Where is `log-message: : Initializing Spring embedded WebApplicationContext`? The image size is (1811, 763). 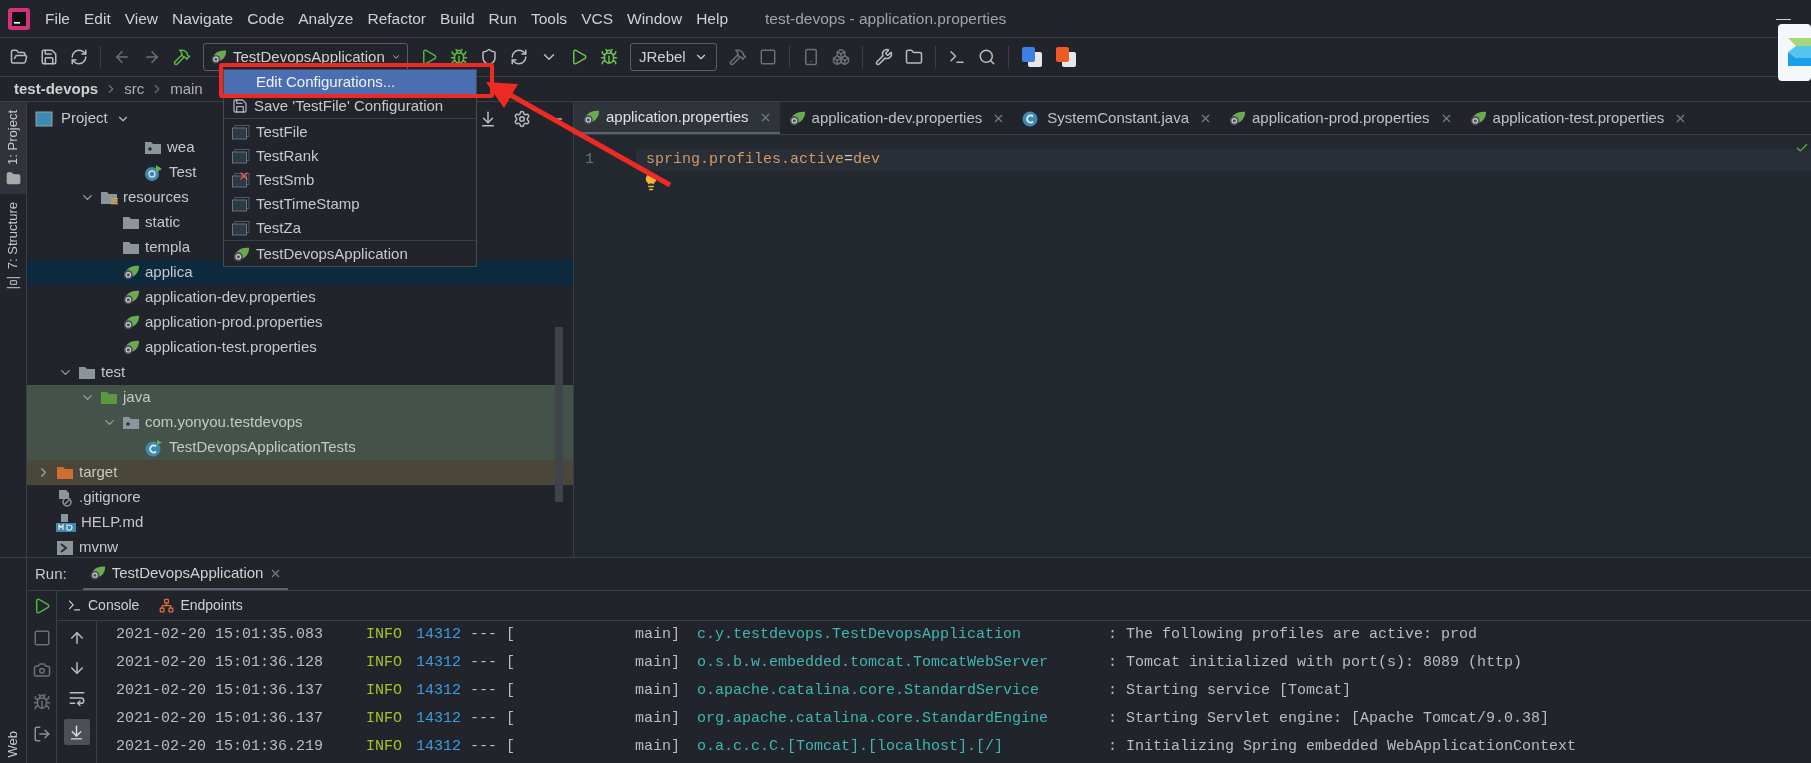
log-message: : Initializing Spring embedded WebApplicationContext is located at coordinates (1342, 746).